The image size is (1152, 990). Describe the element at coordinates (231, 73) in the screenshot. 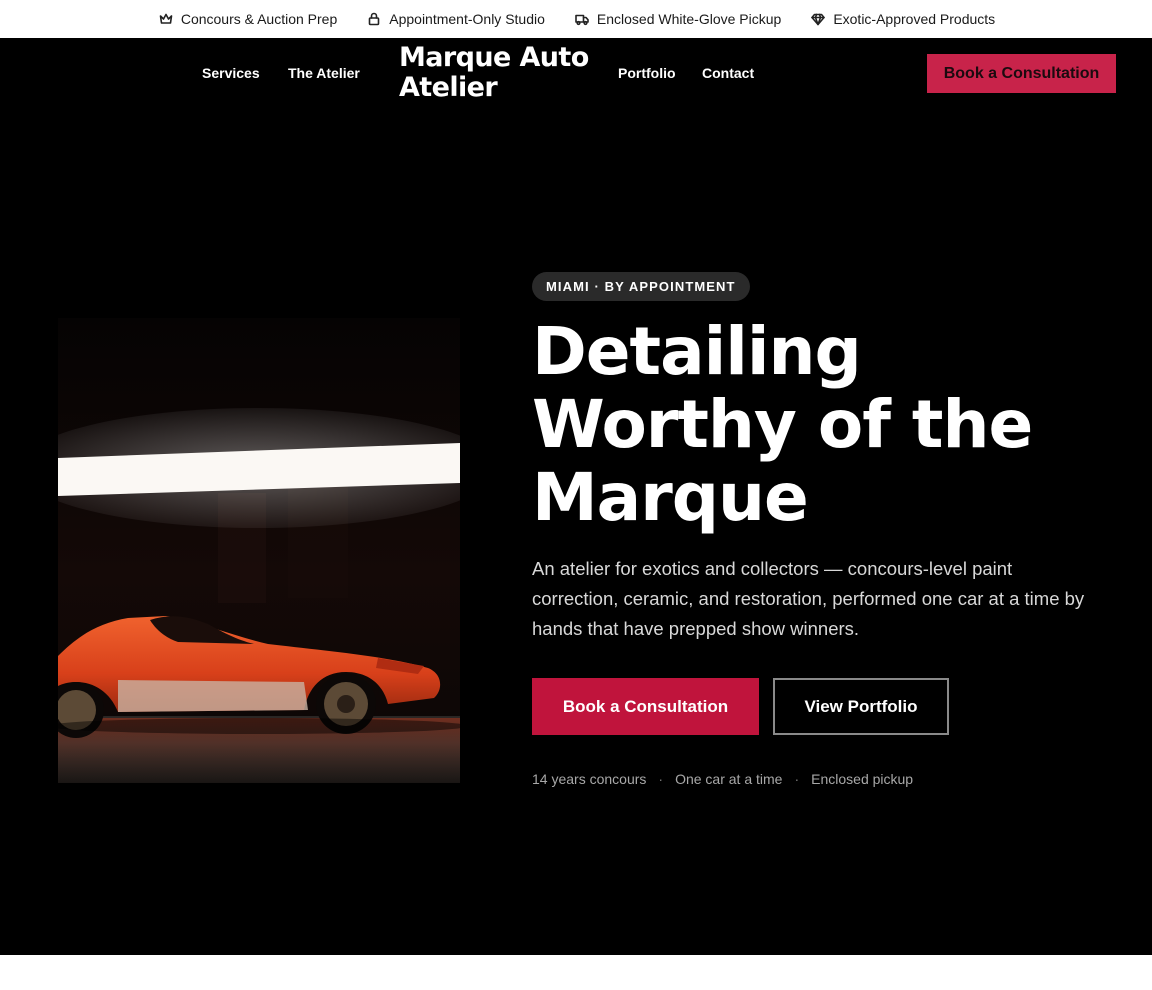

I see `nav-link-services: Services` at that location.